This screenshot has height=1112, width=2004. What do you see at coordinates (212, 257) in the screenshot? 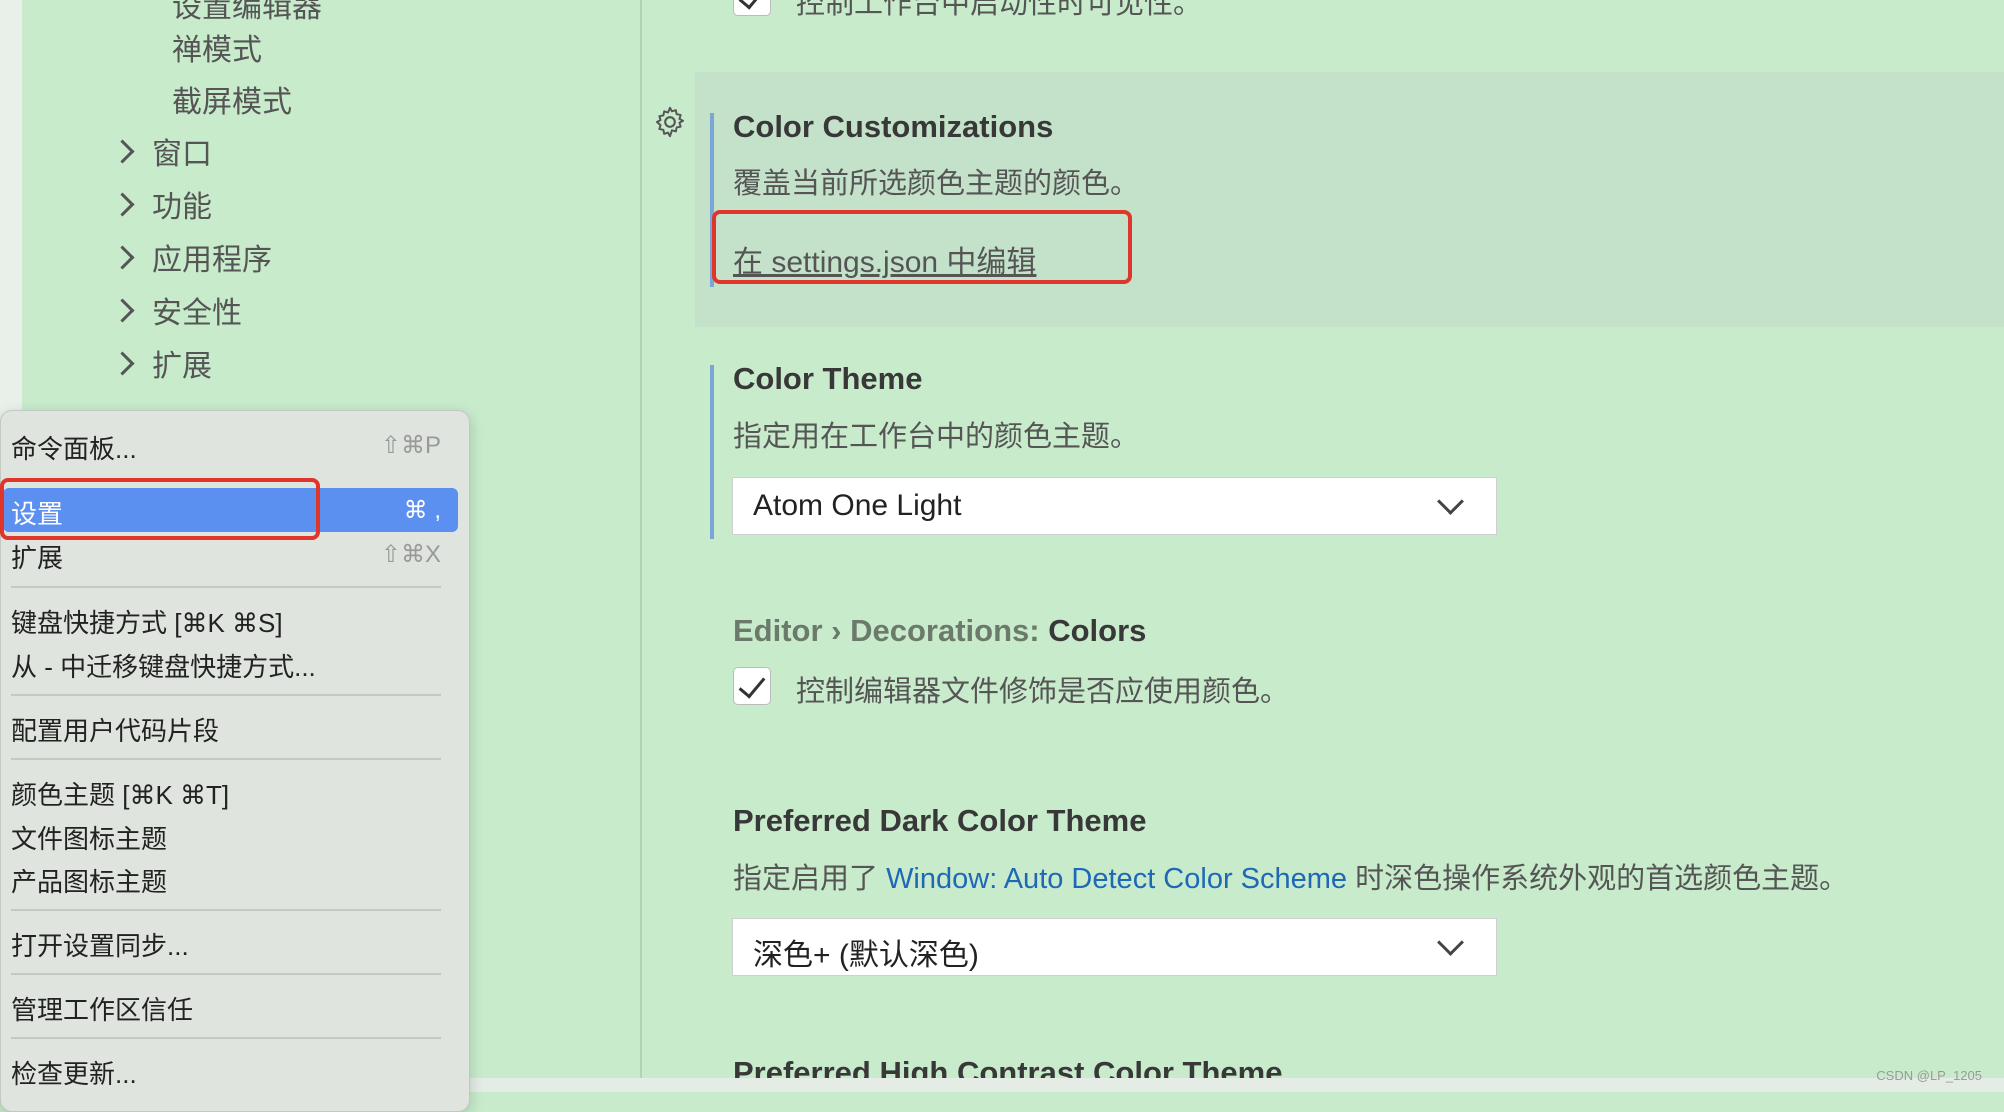
I see `tree-group-application: 应用程序` at bounding box center [212, 257].